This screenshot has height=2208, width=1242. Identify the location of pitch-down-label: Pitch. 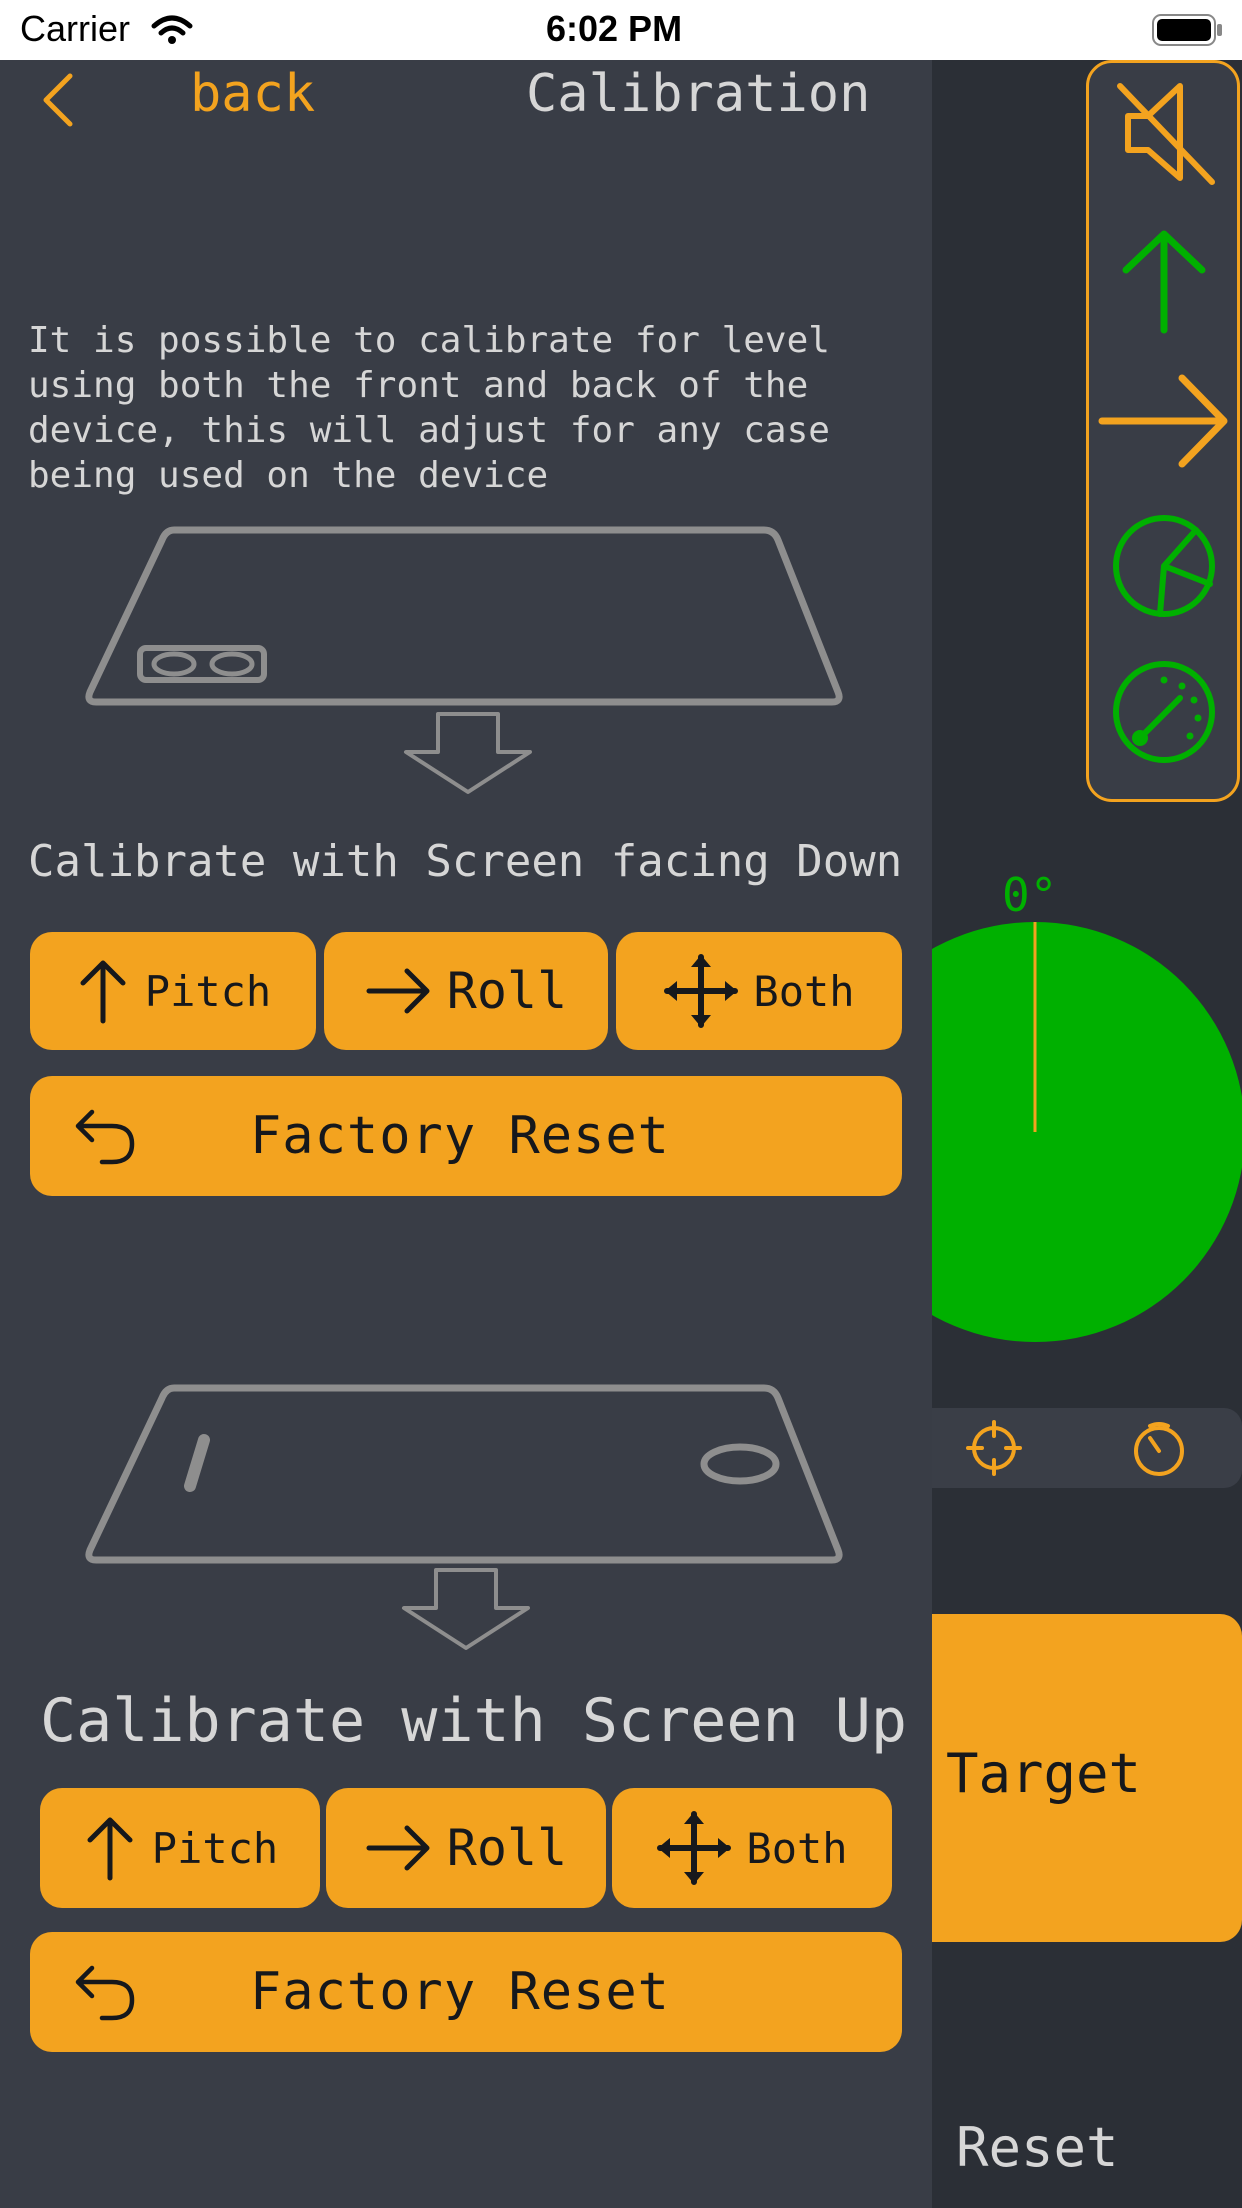
(208, 991).